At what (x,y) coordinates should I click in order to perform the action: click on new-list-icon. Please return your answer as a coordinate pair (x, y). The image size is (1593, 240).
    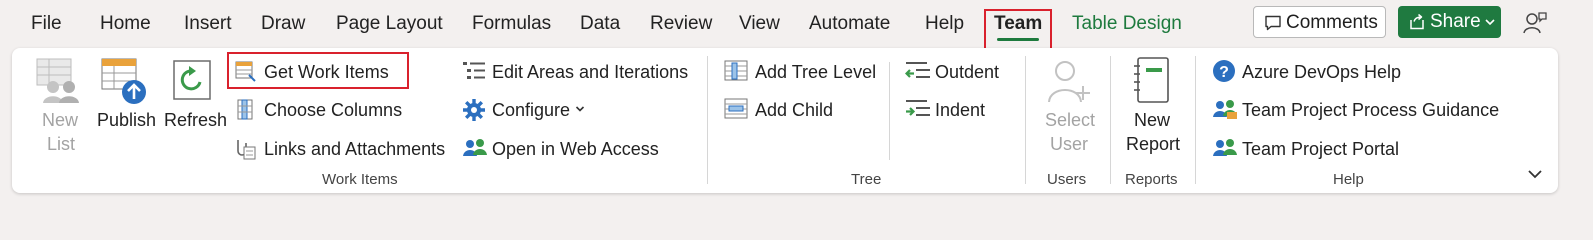
    Looking at the image, I should click on (57, 80).